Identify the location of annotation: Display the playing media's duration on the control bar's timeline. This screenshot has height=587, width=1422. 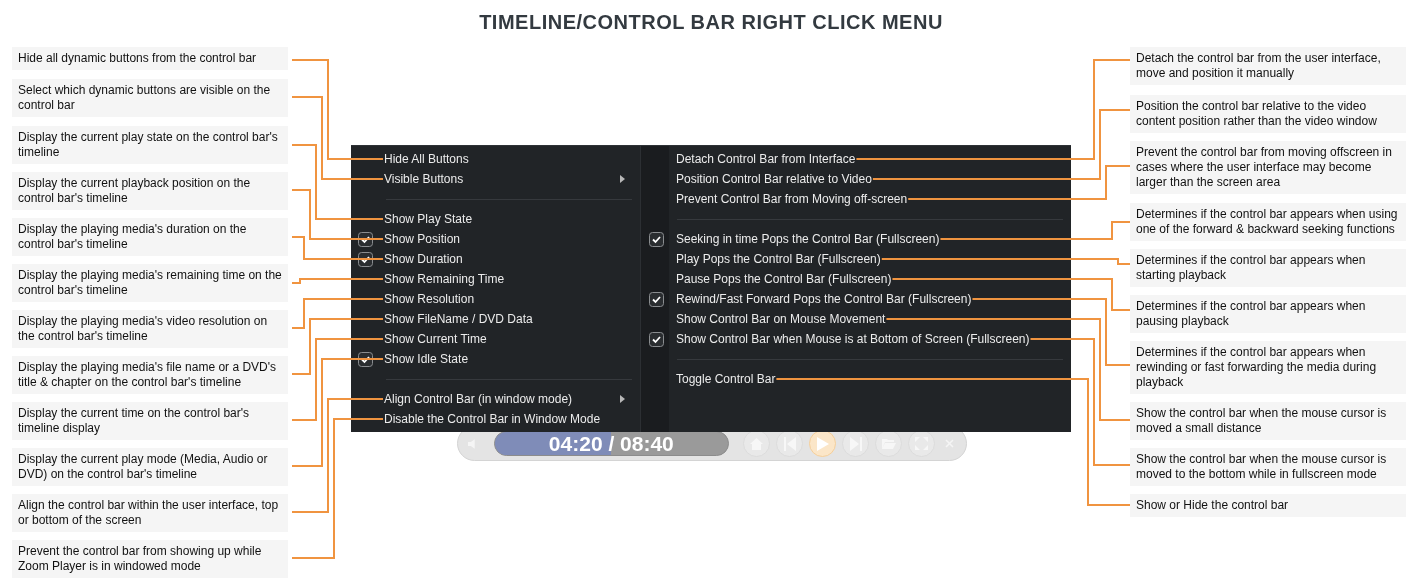
(150, 237).